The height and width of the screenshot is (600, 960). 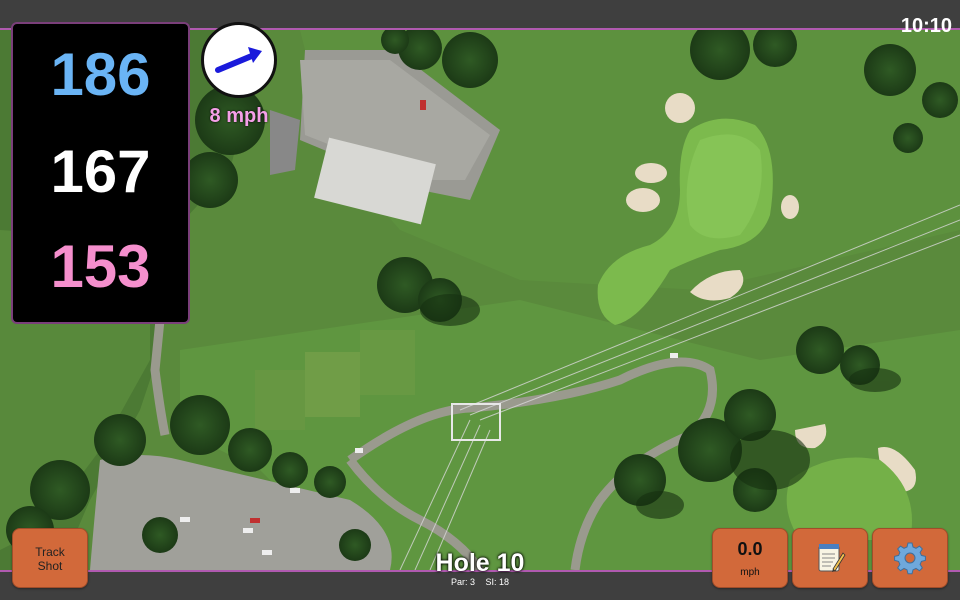 I want to click on track-shot-button: Track Shot, so click(x=50, y=558).